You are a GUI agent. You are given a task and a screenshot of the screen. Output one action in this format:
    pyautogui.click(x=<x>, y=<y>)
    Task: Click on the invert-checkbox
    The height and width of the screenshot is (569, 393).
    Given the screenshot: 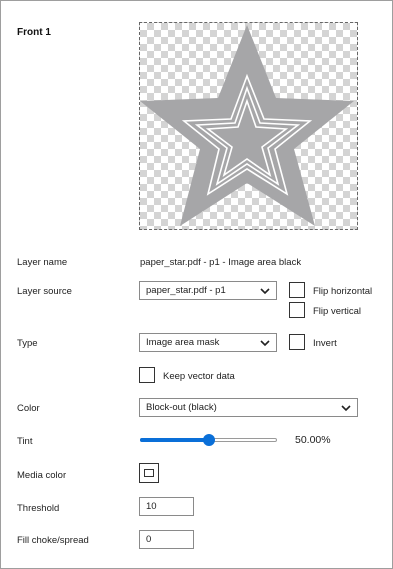 What is the action you would take?
    pyautogui.click(x=297, y=342)
    